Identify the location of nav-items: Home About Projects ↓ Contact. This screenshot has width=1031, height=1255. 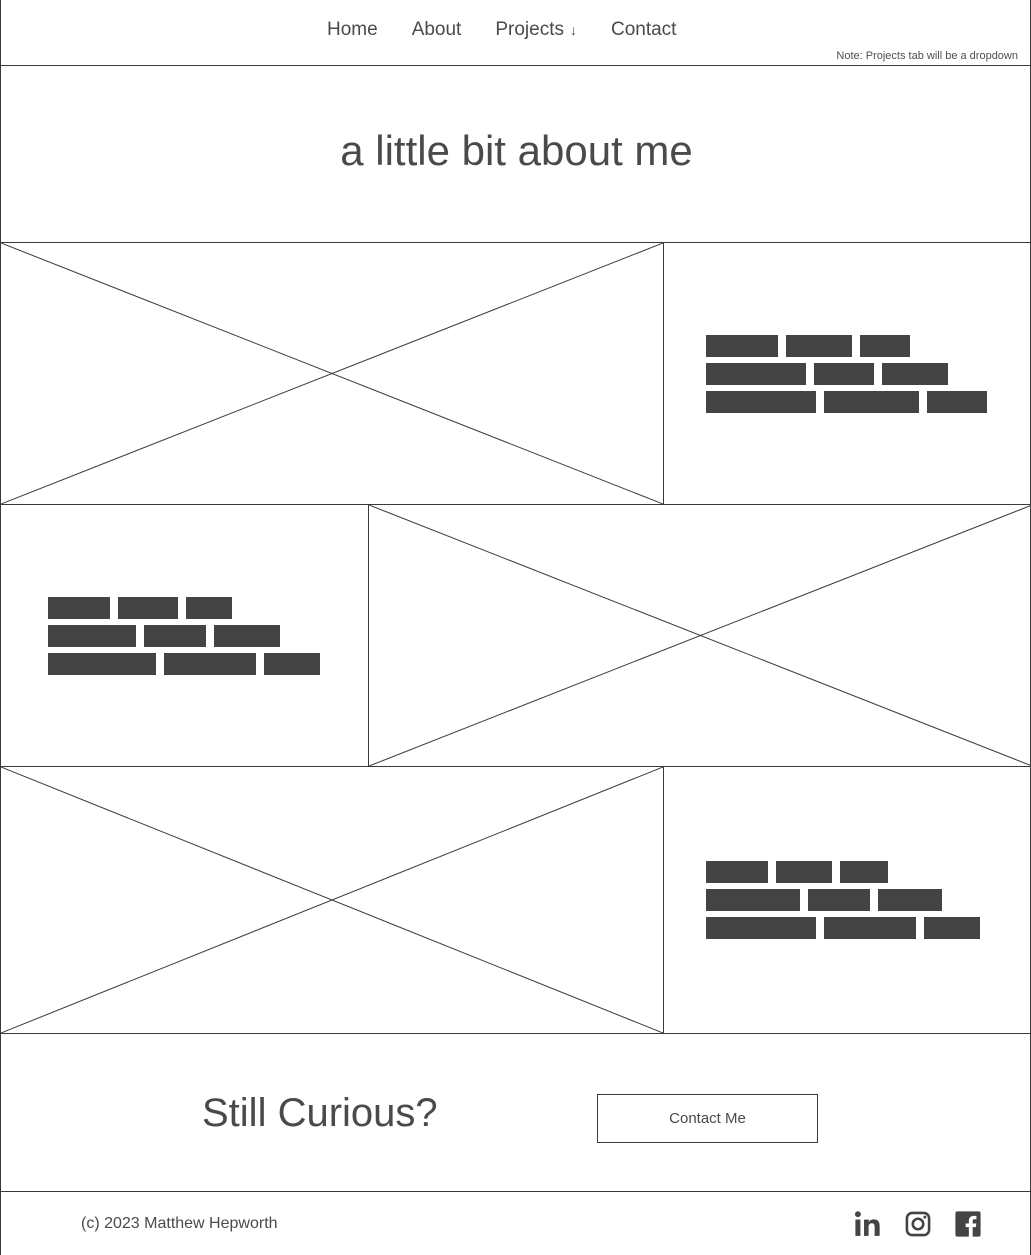
(501, 29).